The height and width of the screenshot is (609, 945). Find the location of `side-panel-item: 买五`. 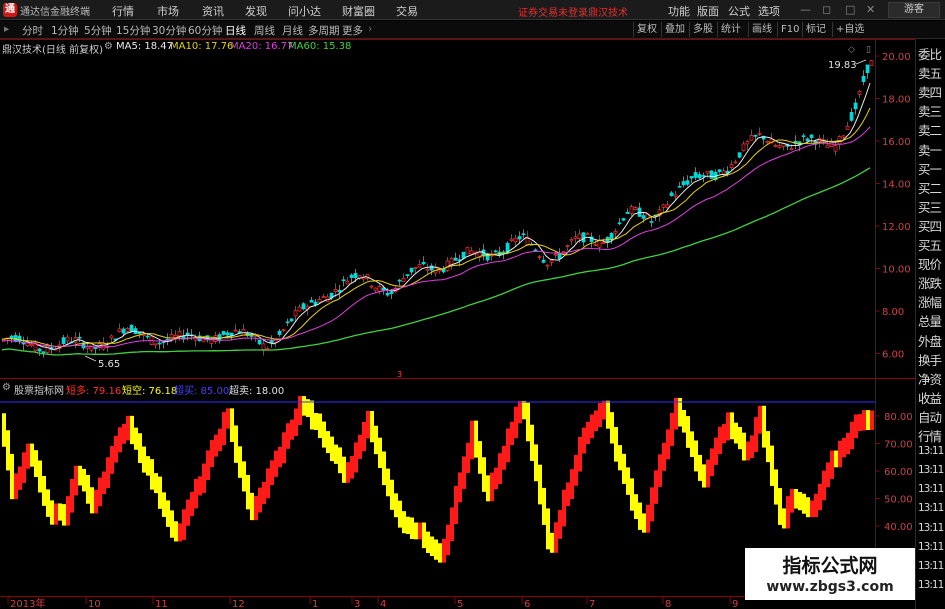

side-panel-item: 买五 is located at coordinates (930, 244).